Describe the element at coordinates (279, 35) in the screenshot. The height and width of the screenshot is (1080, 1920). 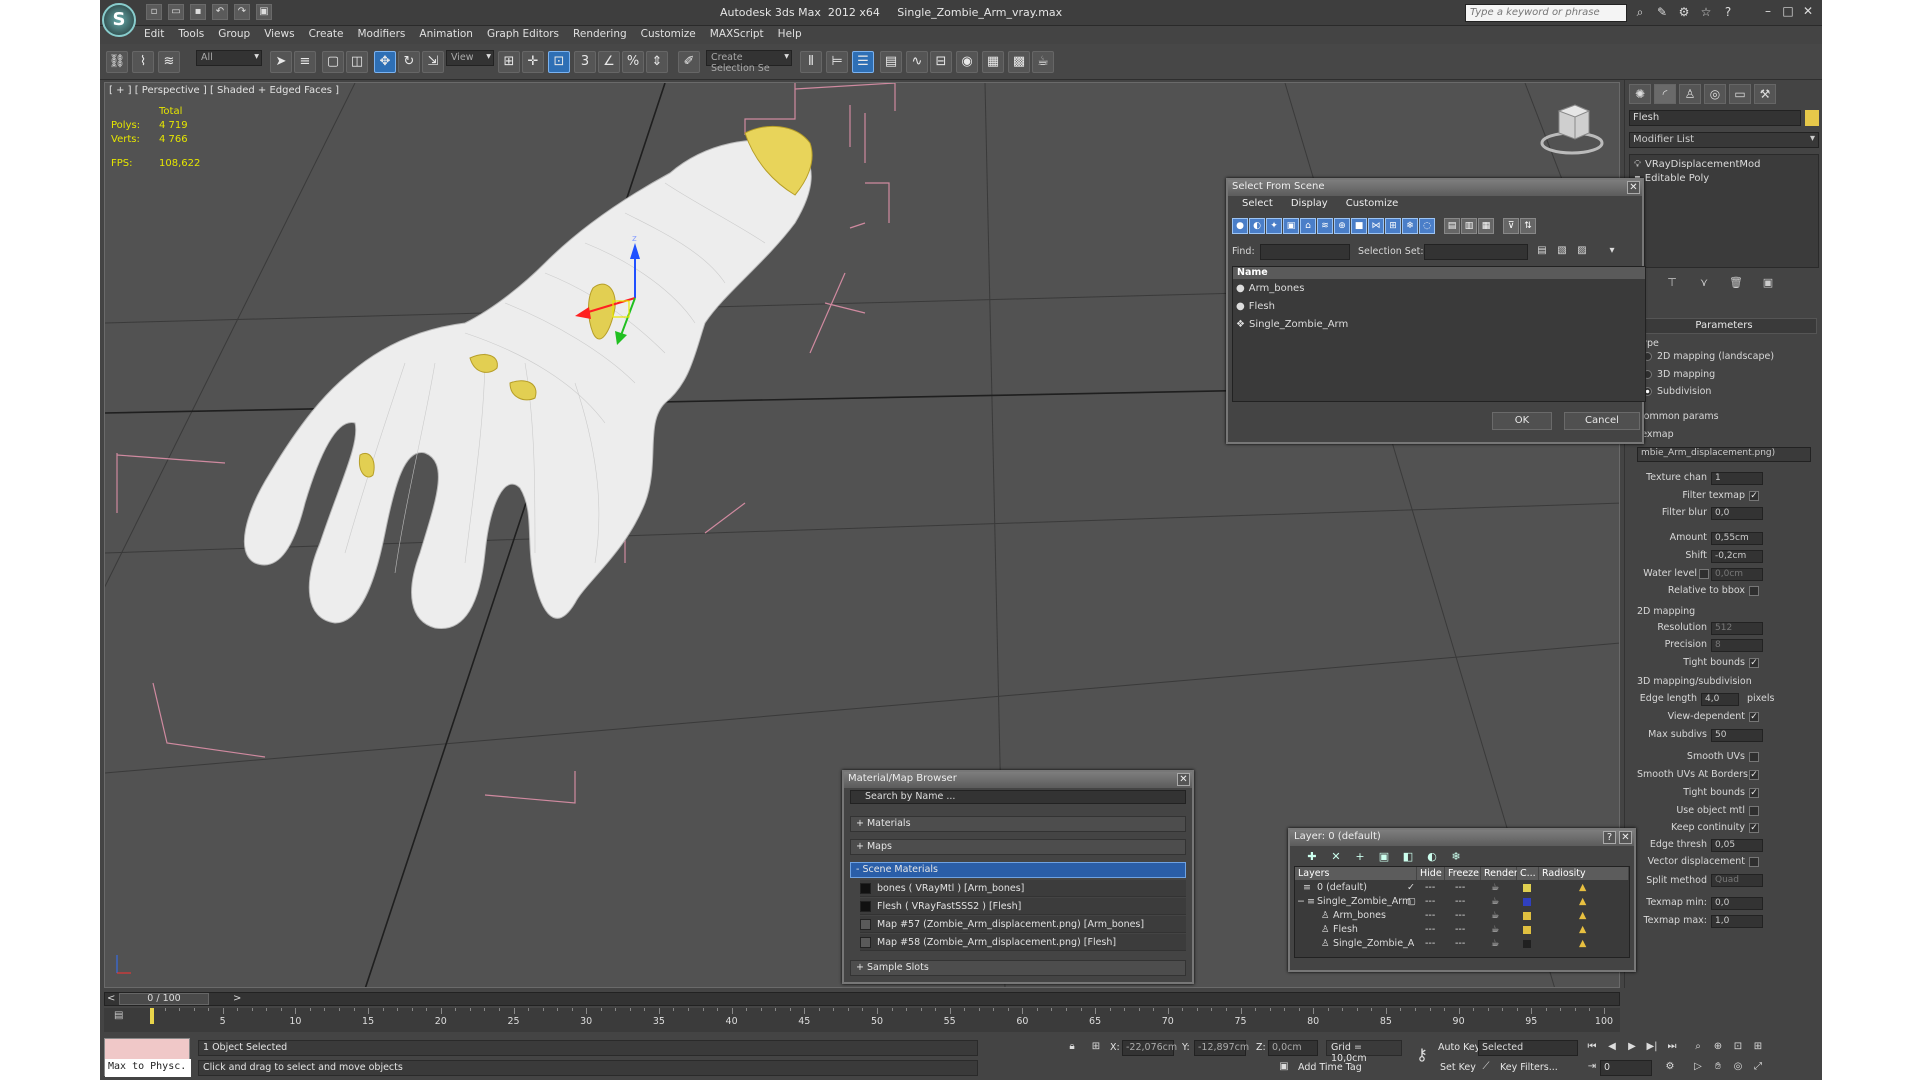
I see `menu-views: Views` at that location.